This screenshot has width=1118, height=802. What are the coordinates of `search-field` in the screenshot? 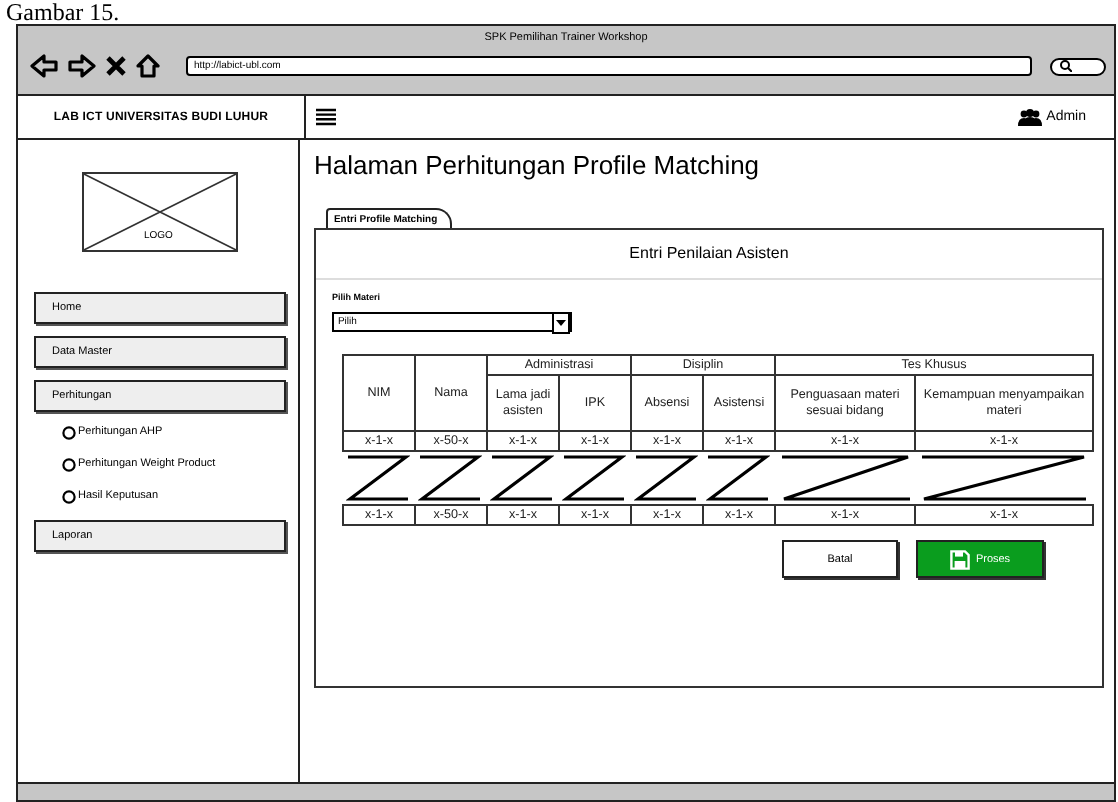 It's located at (1078, 66).